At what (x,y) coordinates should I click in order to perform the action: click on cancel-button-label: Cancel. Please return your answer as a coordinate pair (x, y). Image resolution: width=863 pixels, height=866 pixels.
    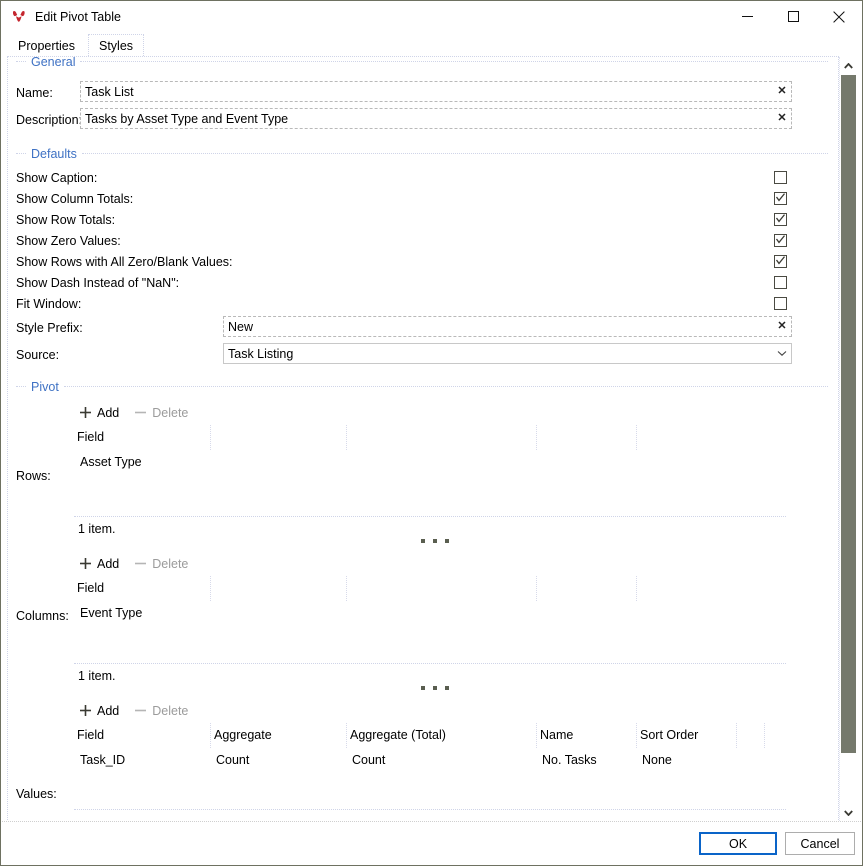
    Looking at the image, I should click on (820, 843).